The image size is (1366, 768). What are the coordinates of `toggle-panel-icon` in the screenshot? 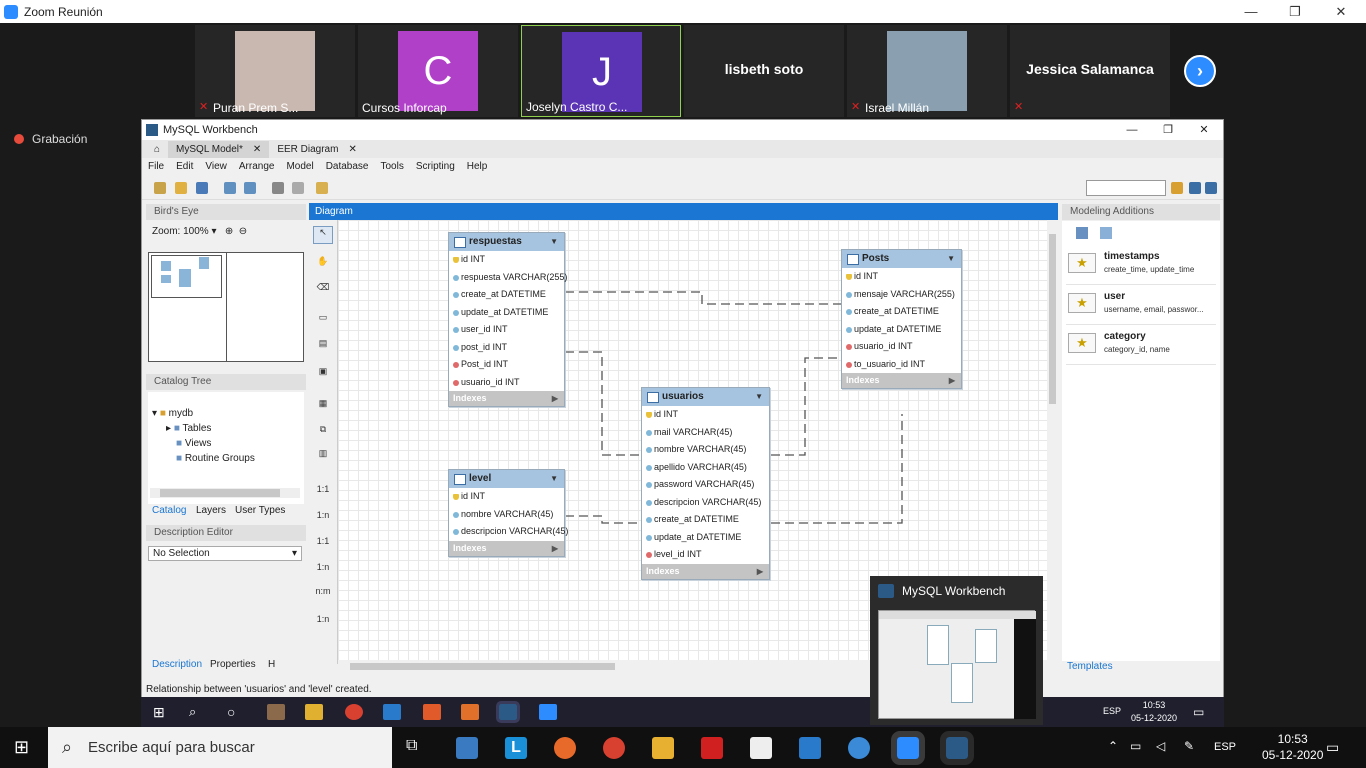 It's located at (1211, 188).